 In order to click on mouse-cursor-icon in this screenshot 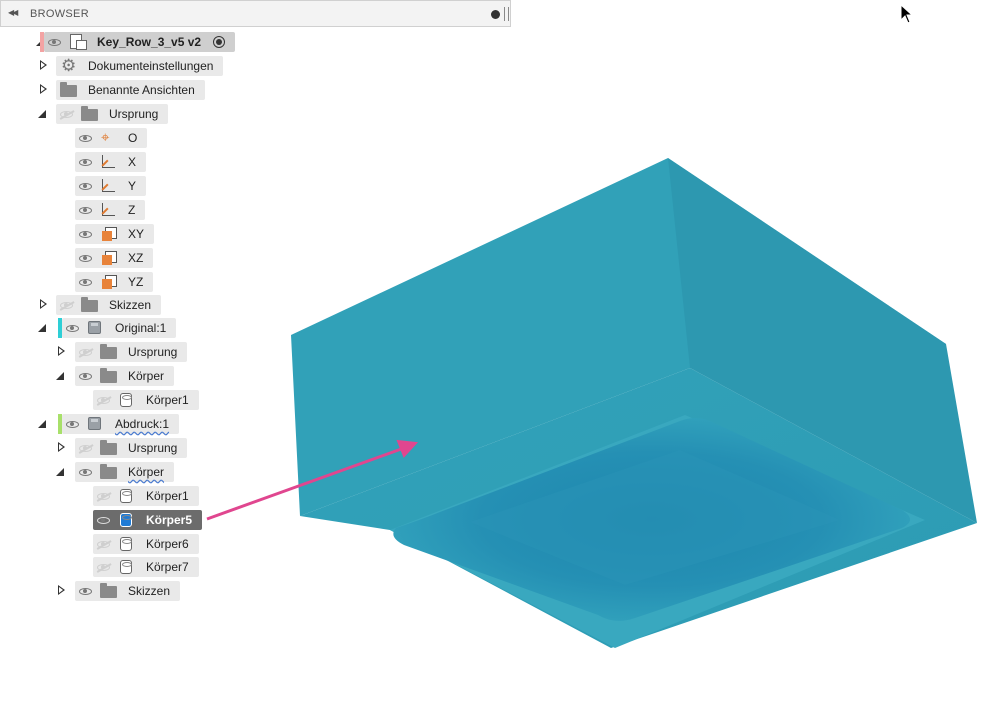, I will do `click(907, 14)`.